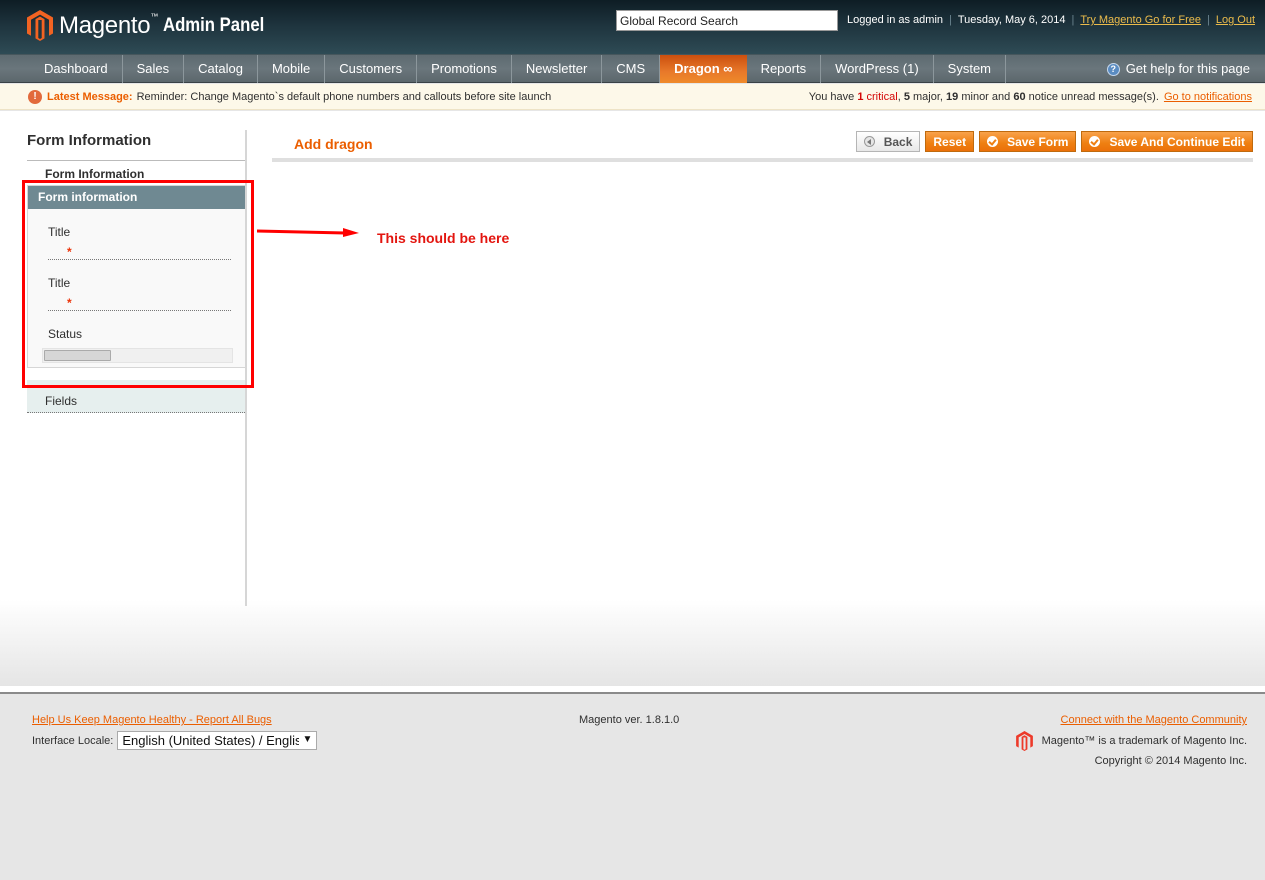 Image resolution: width=1265 pixels, height=880 pixels. Describe the element at coordinates (952, 97) in the screenshot. I see `minor-count: 19` at that location.